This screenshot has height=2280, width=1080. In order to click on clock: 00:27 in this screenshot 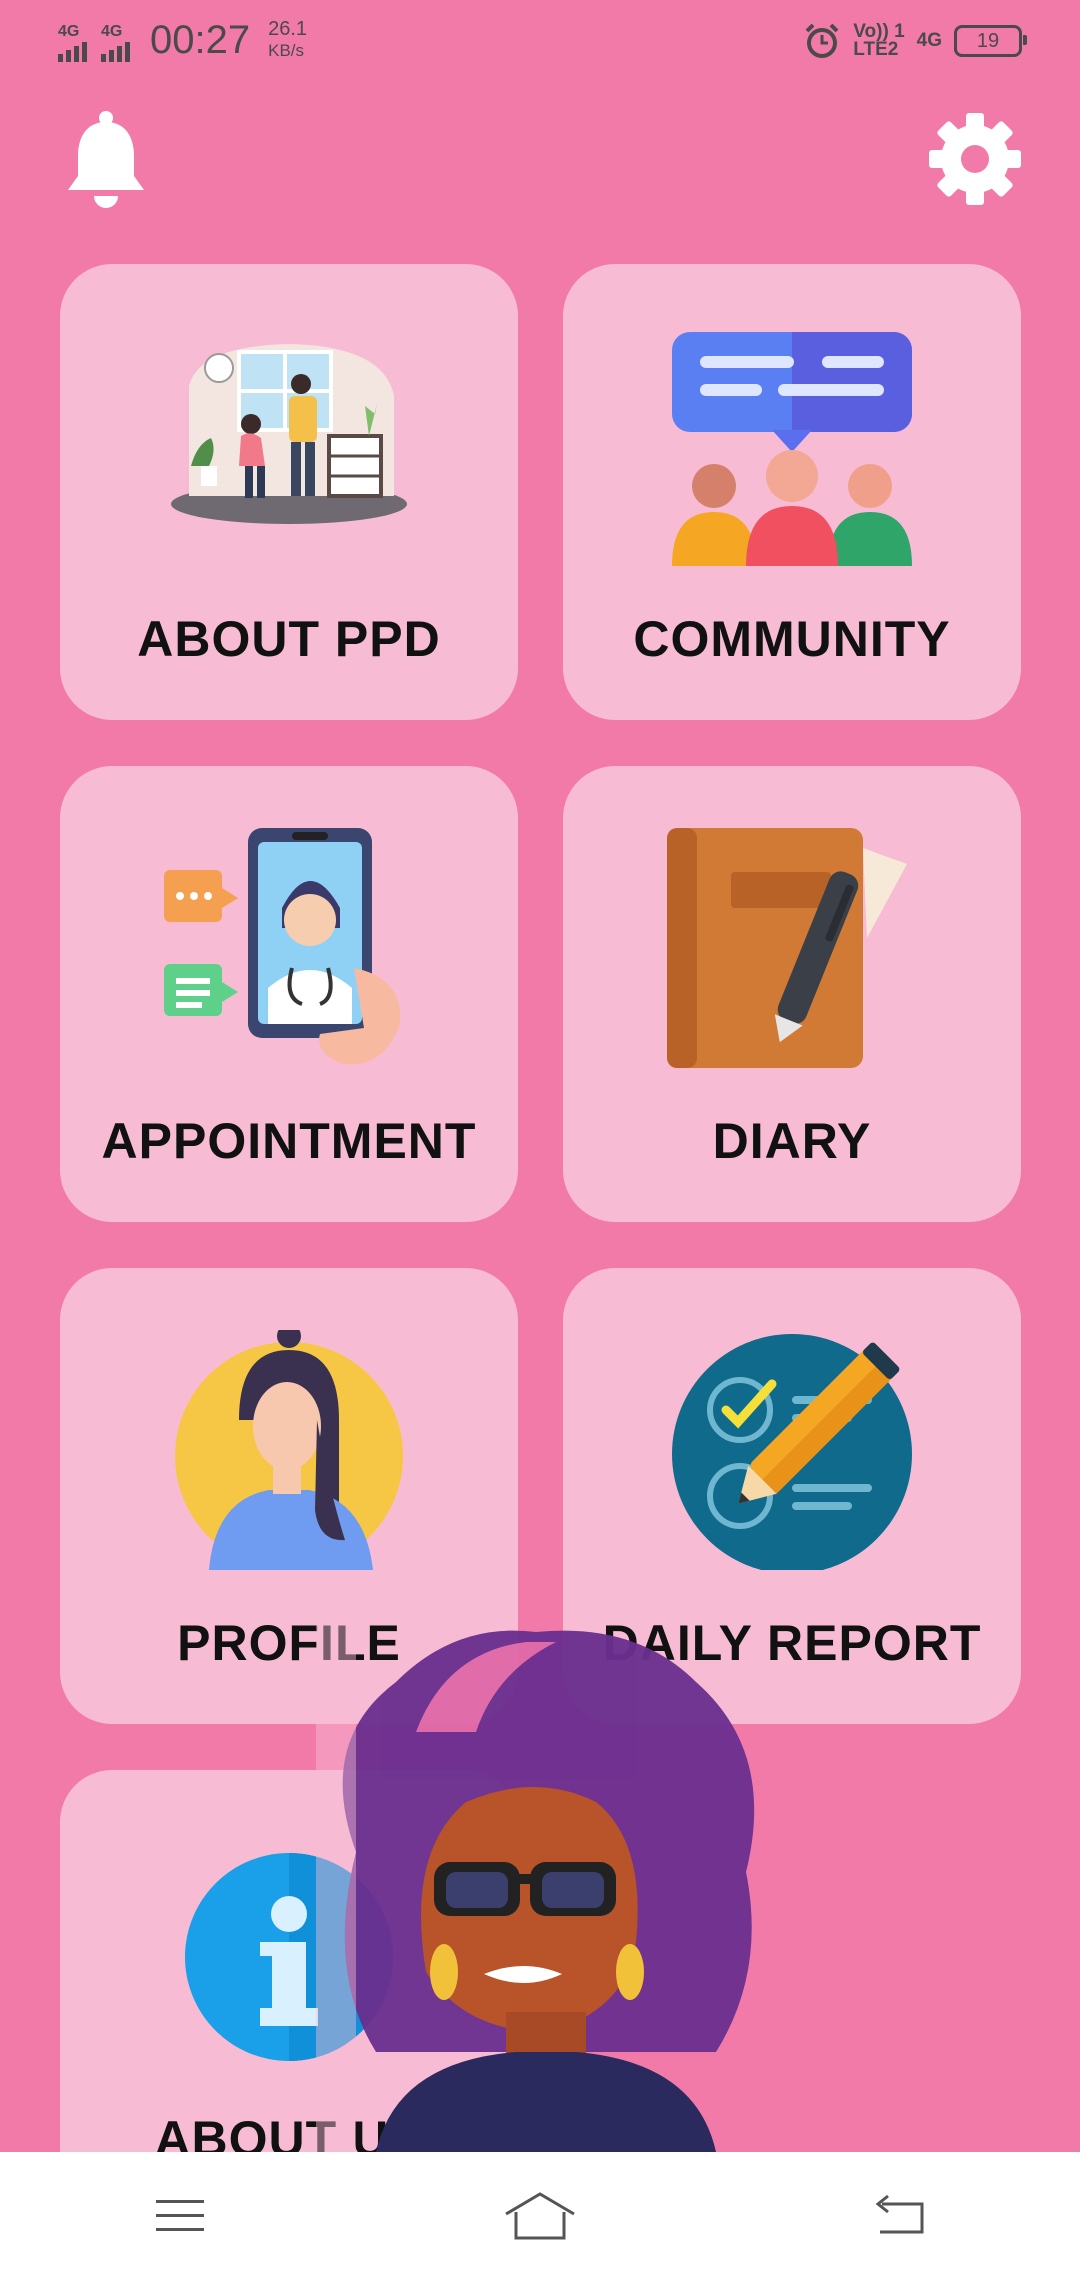, I will do `click(200, 40)`.